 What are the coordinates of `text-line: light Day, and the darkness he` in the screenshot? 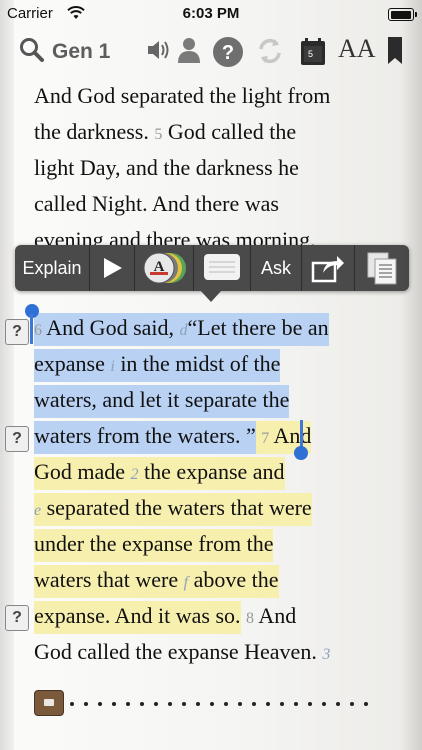 It's located at (166, 167).